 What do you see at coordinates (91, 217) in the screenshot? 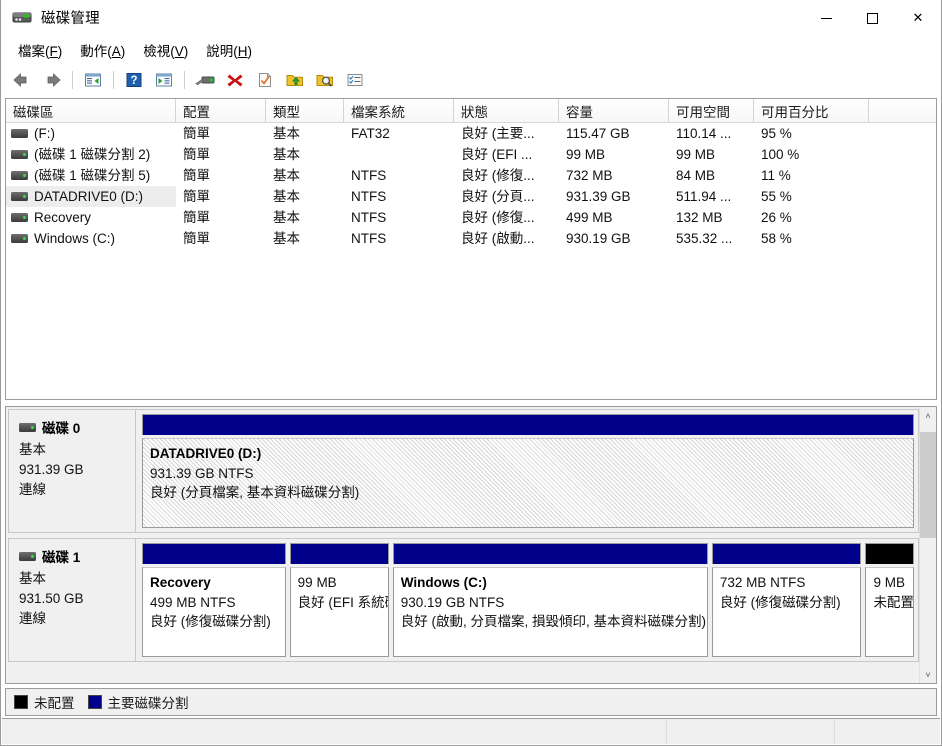
I see `cell-volume: Recovery` at bounding box center [91, 217].